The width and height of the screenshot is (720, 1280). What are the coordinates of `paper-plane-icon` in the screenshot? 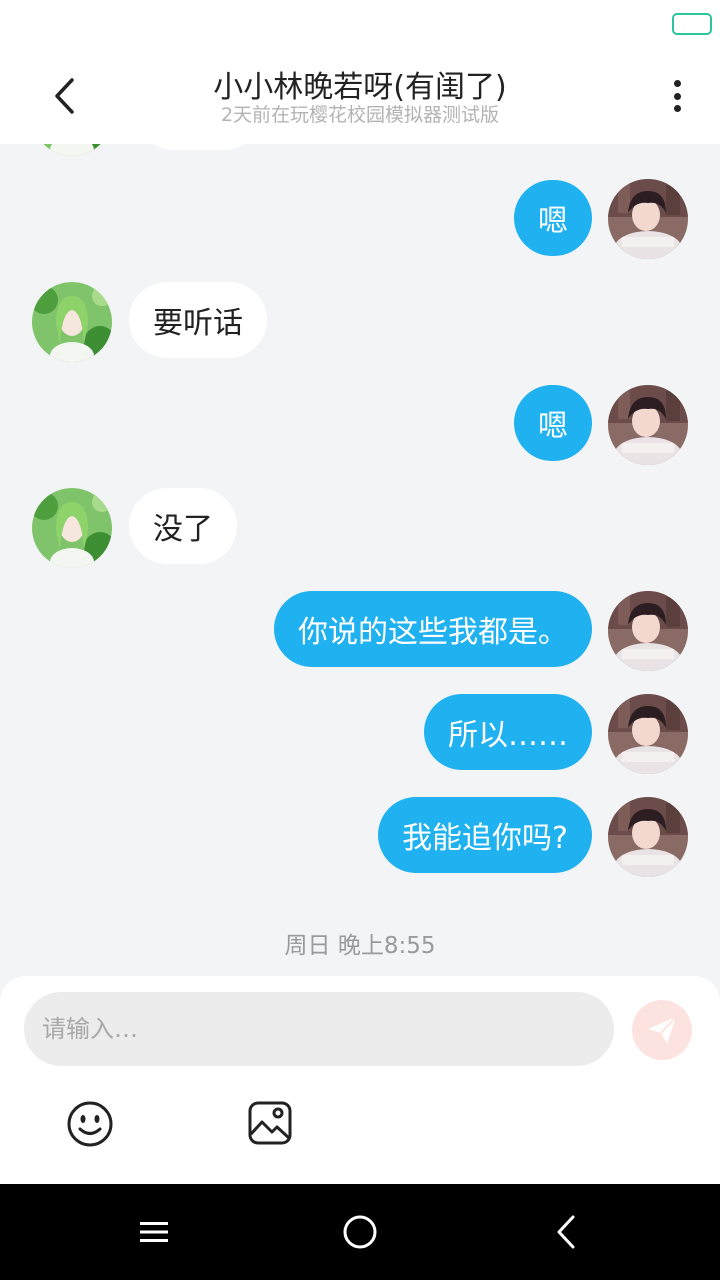 It's located at (662, 1030).